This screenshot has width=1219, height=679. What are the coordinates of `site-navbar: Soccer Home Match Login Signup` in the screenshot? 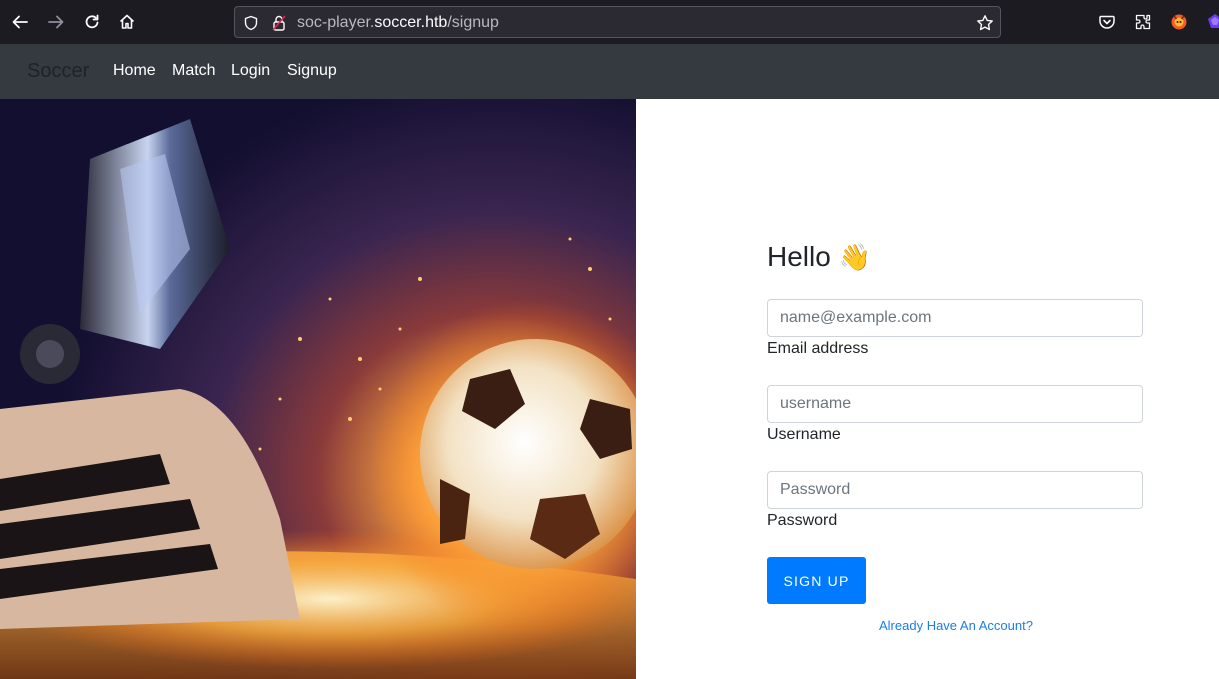 It's located at (609, 71).